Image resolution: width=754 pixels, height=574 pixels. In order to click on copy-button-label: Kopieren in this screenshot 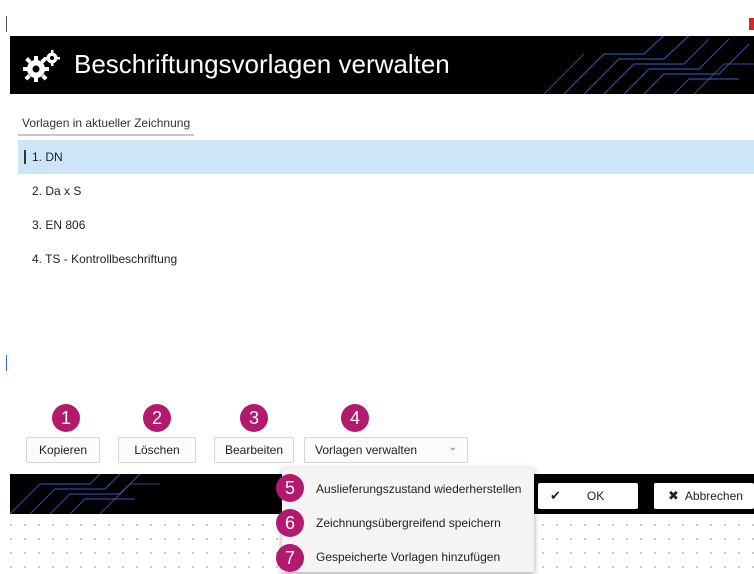, I will do `click(63, 450)`.